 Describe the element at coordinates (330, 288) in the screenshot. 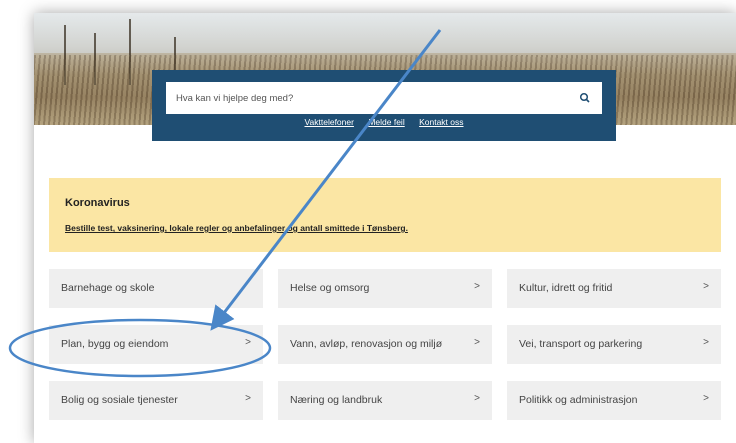

I see `category-label: Helse og omsorg` at that location.